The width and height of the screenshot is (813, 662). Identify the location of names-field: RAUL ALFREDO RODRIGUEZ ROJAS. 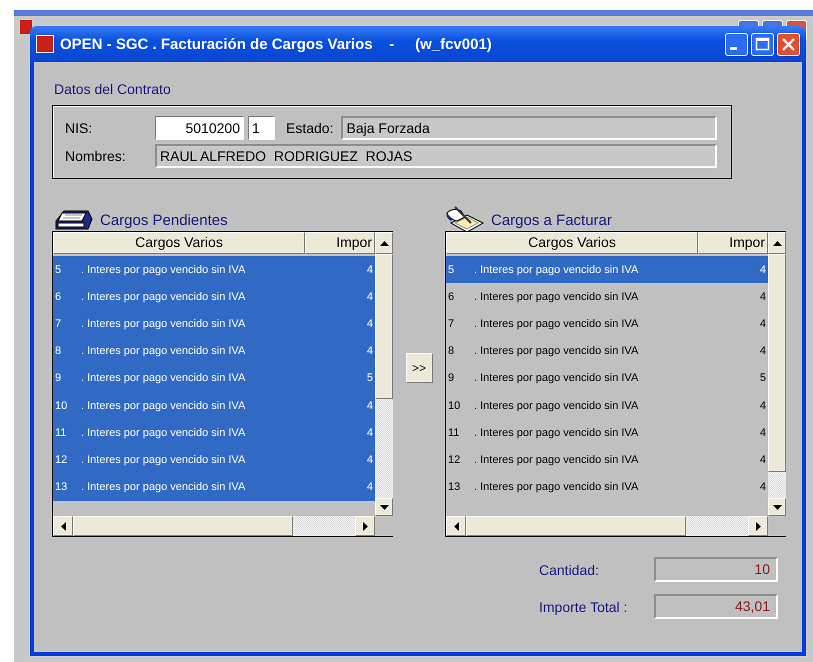
(436, 156).